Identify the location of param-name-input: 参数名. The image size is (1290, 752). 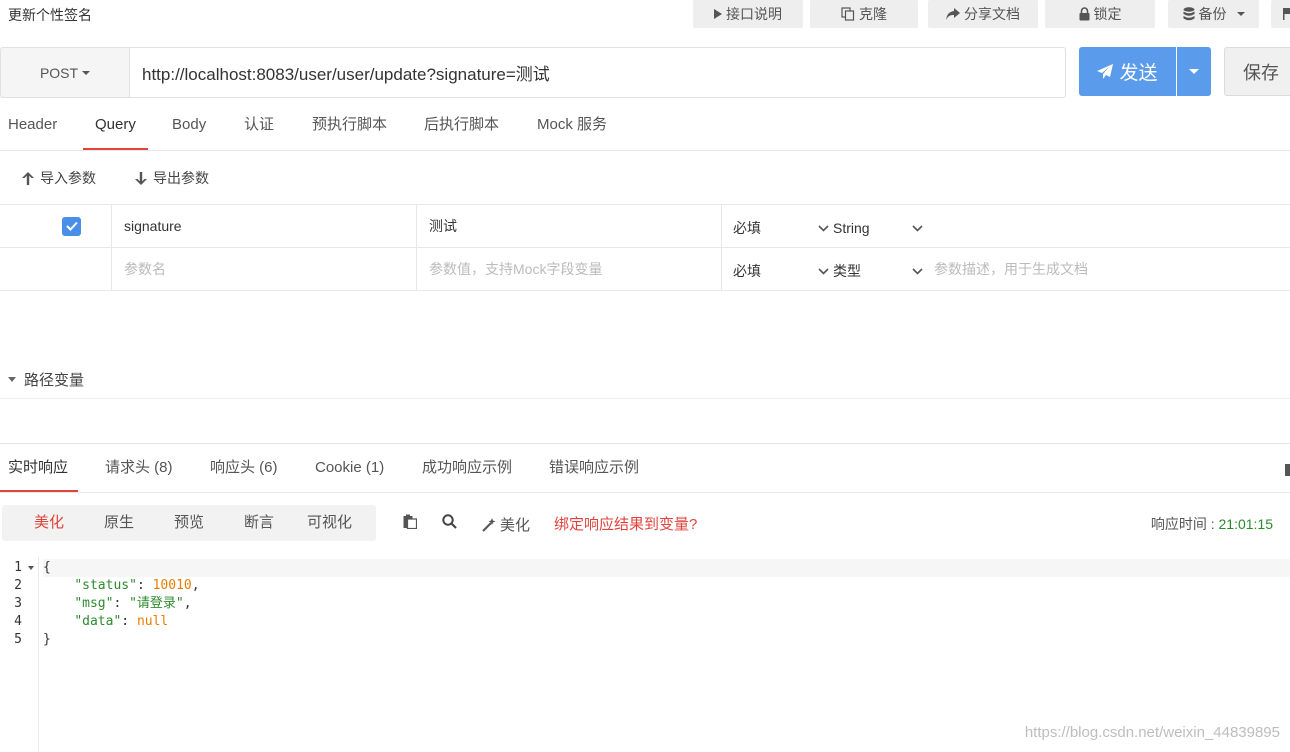
(264, 269).